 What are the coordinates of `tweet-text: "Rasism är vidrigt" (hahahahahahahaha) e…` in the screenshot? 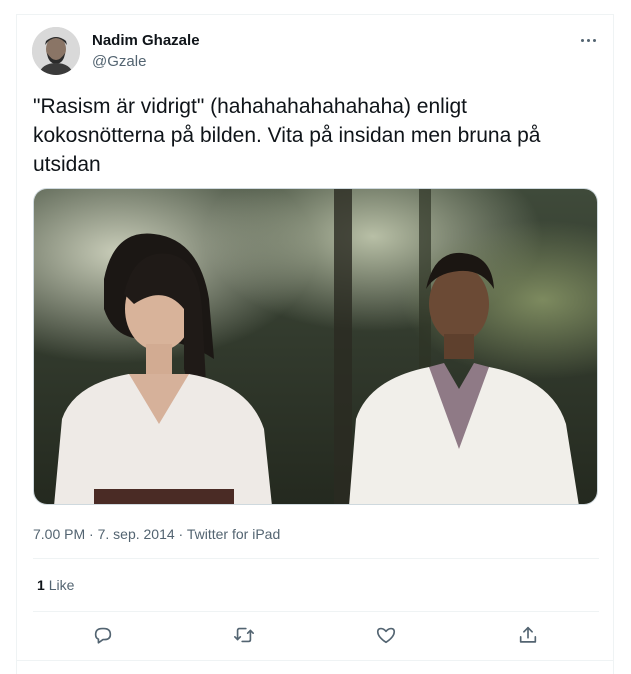 It's located at (287, 135).